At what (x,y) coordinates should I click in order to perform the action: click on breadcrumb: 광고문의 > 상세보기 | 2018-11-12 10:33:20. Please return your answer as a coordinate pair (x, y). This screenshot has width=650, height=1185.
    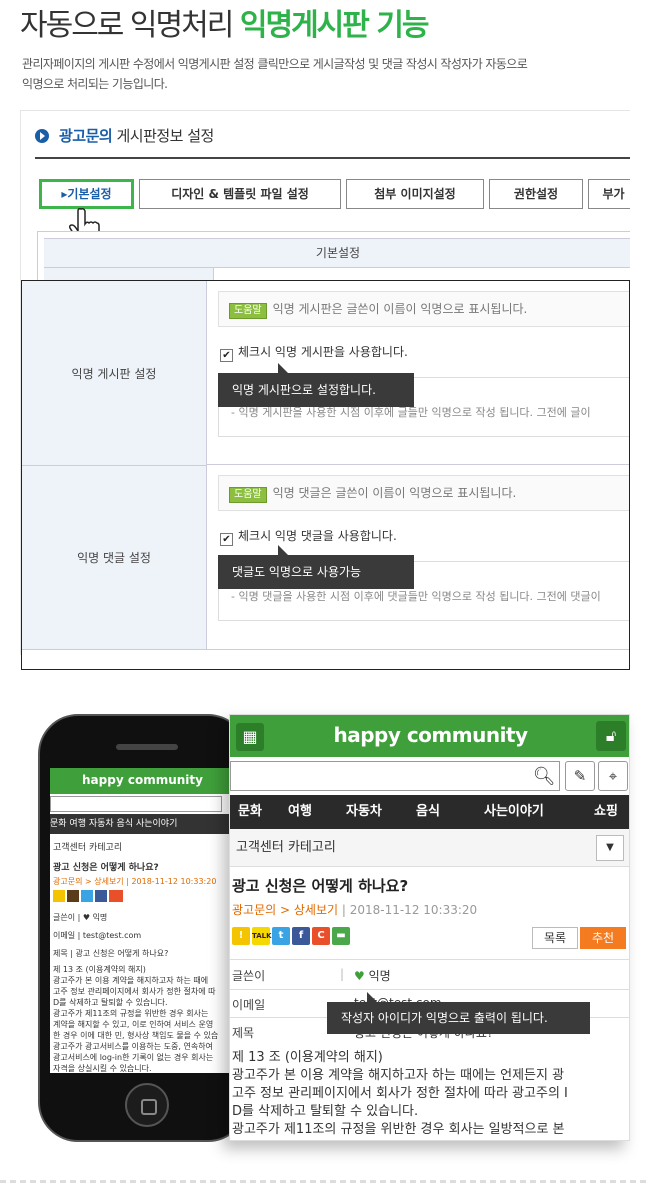
    Looking at the image, I should click on (354, 909).